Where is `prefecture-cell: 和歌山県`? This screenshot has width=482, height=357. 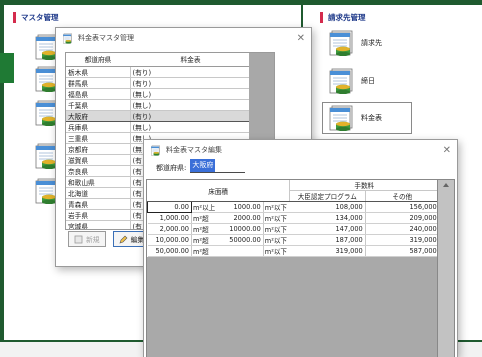 prefecture-cell: 和歌山県 is located at coordinates (98, 182).